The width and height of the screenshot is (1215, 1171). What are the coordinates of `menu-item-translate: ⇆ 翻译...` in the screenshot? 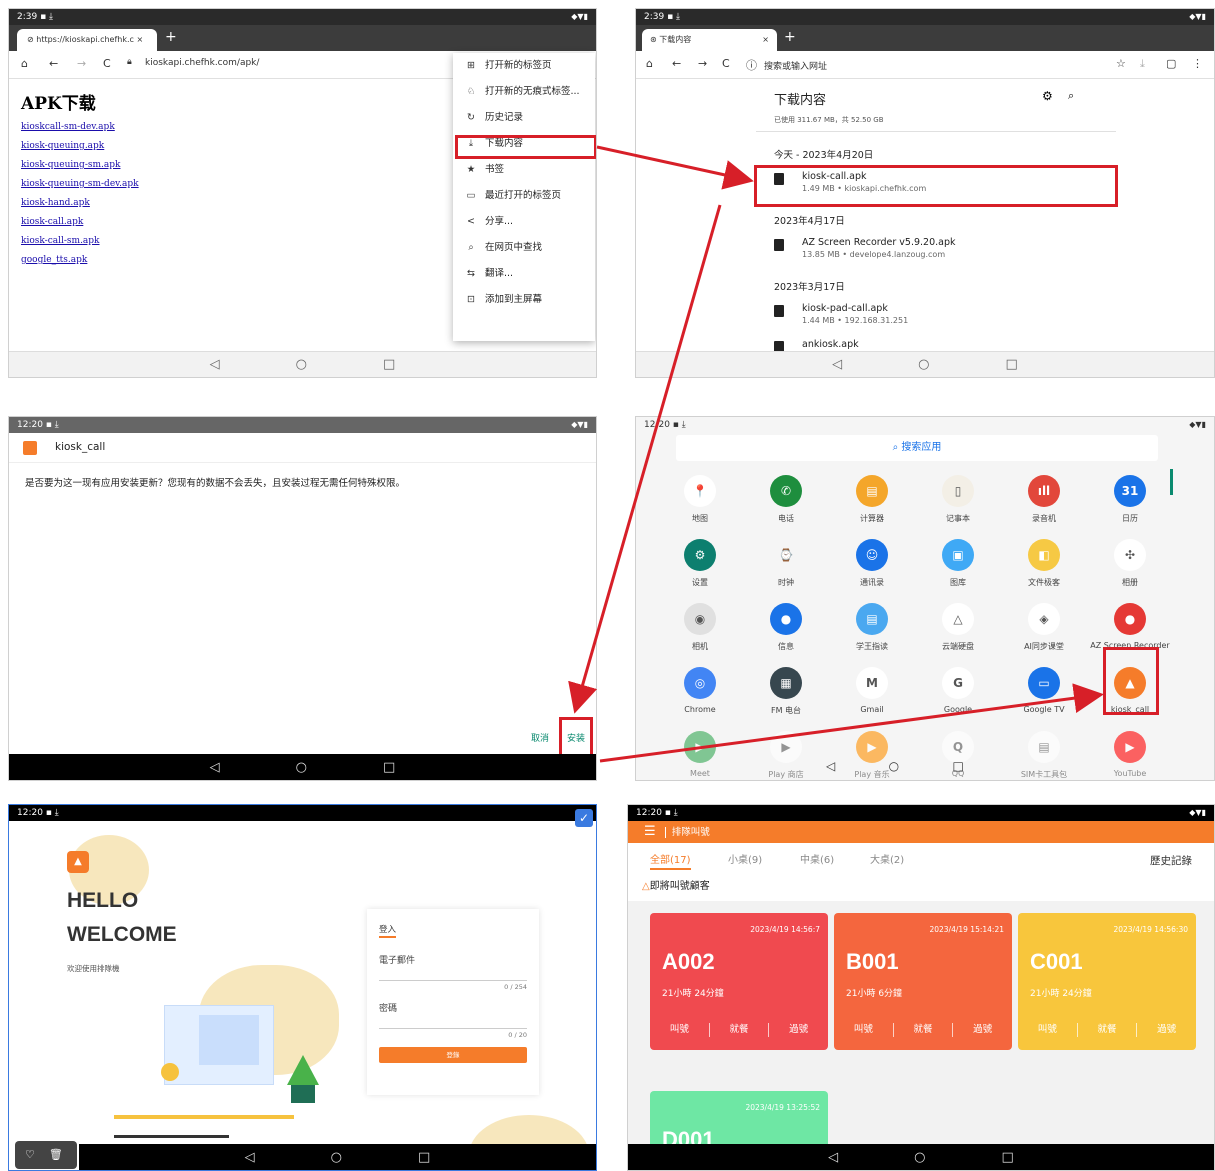 It's located at (524, 274).